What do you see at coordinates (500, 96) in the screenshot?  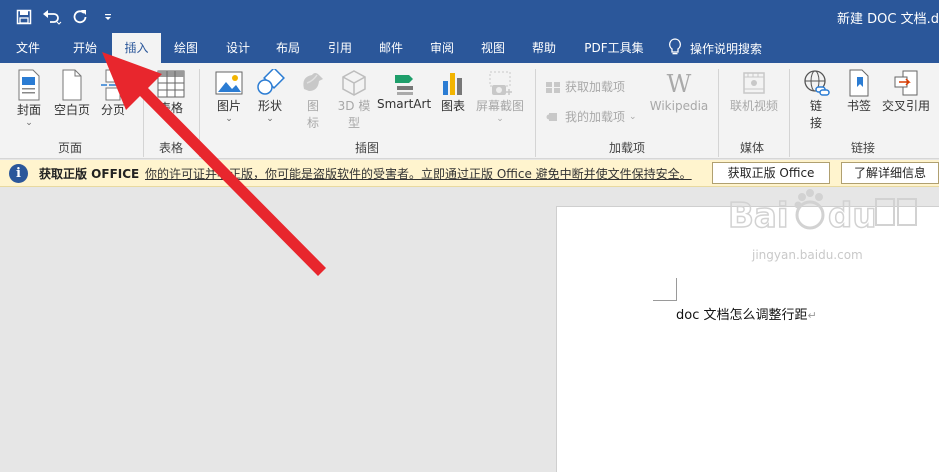 I see `screenshot-button: 屏幕截图 ⌄` at bounding box center [500, 96].